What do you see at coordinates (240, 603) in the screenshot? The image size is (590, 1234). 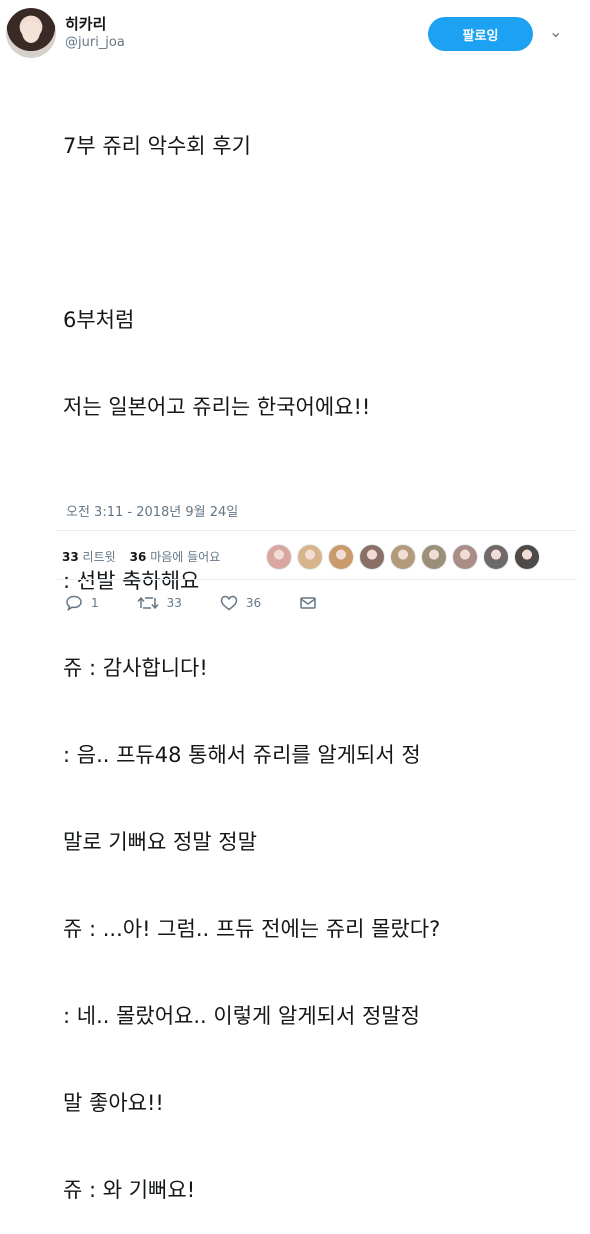 I see `like-button: 36` at bounding box center [240, 603].